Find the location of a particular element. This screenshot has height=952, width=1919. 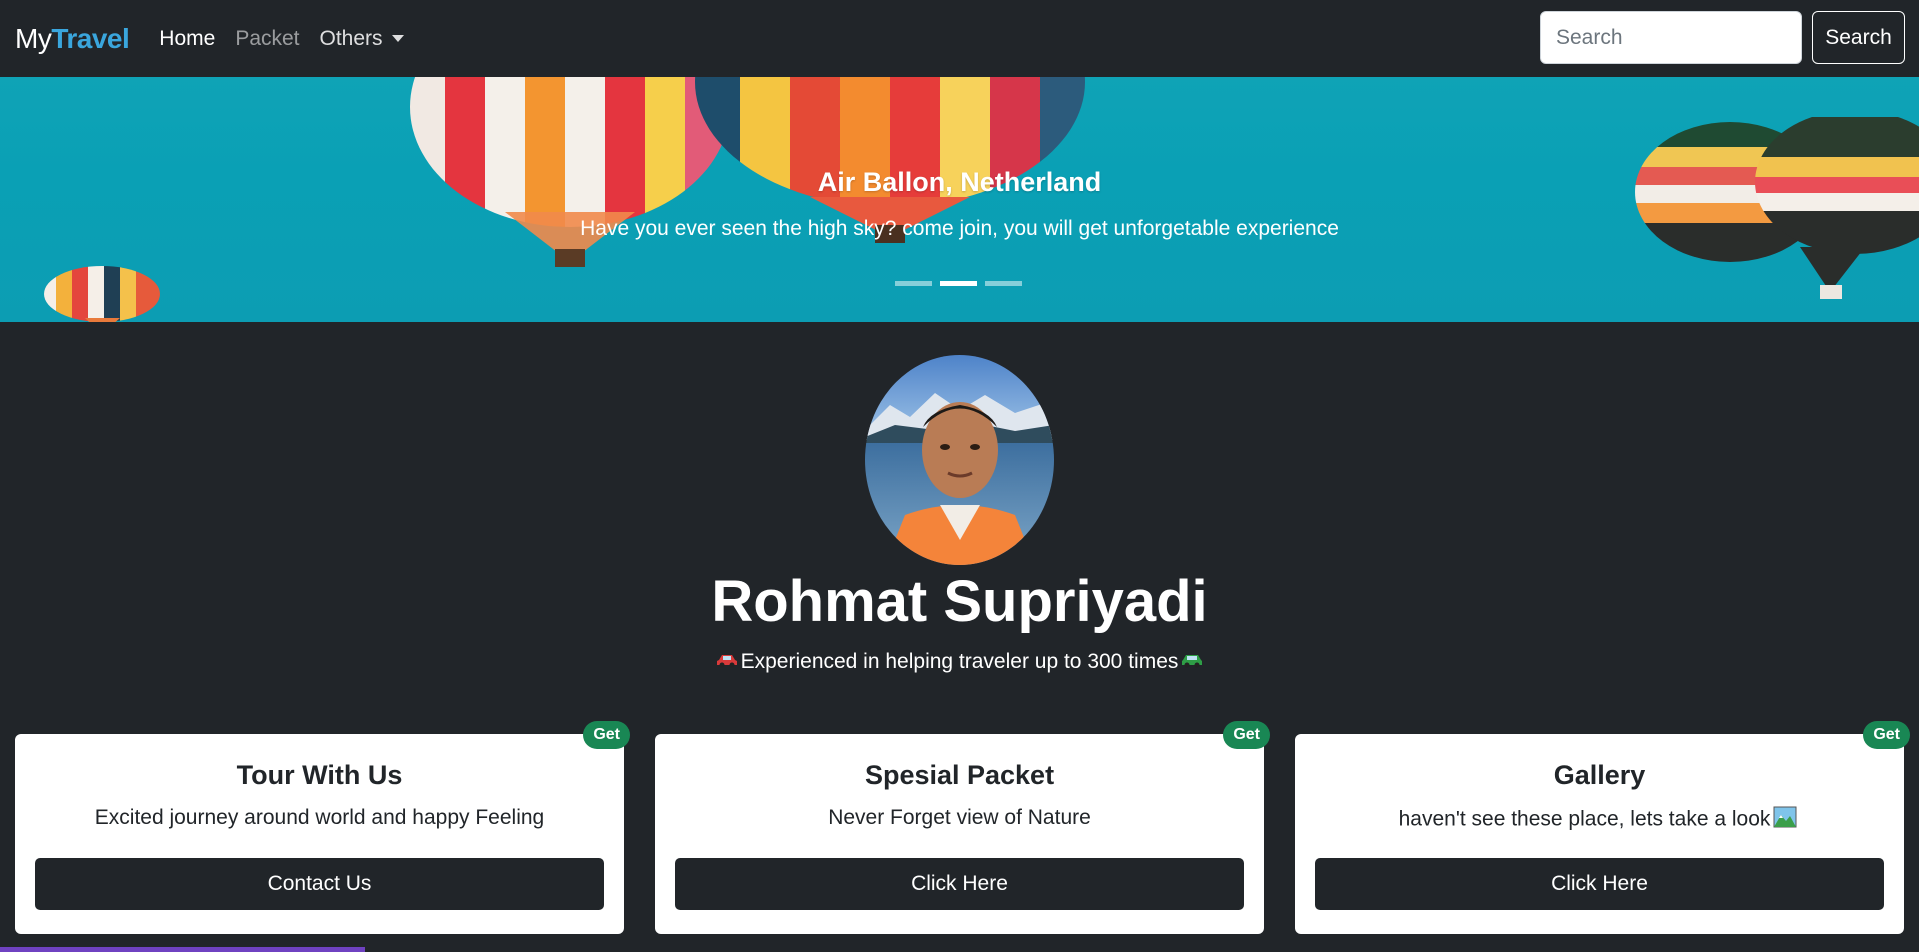

bottom-strip is located at coordinates (182, 949).